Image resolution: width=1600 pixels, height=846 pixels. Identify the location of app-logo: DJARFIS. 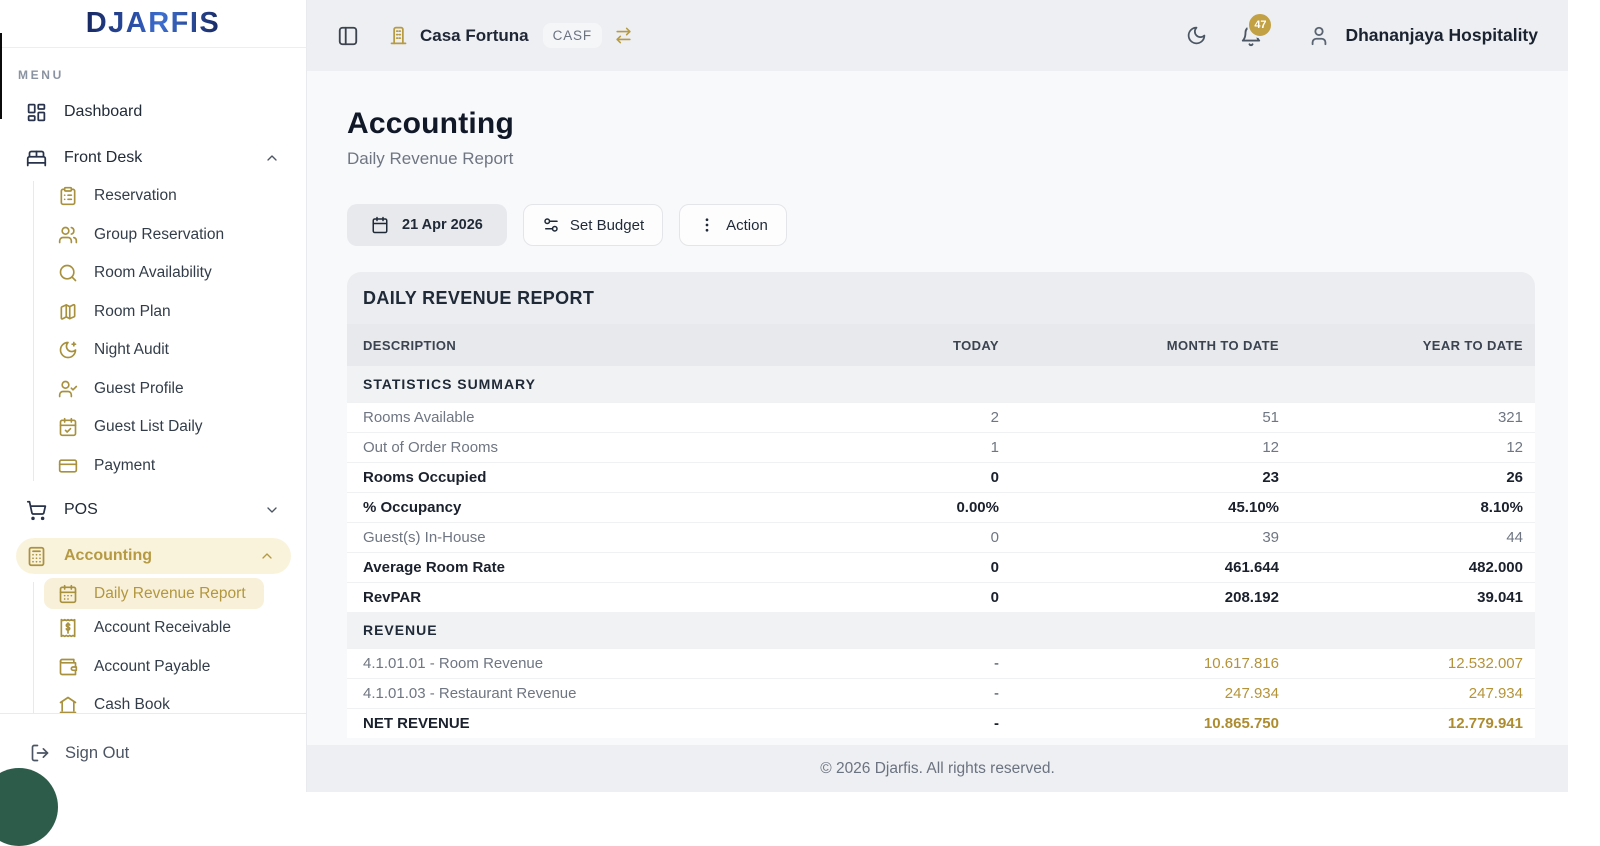
(153, 23).